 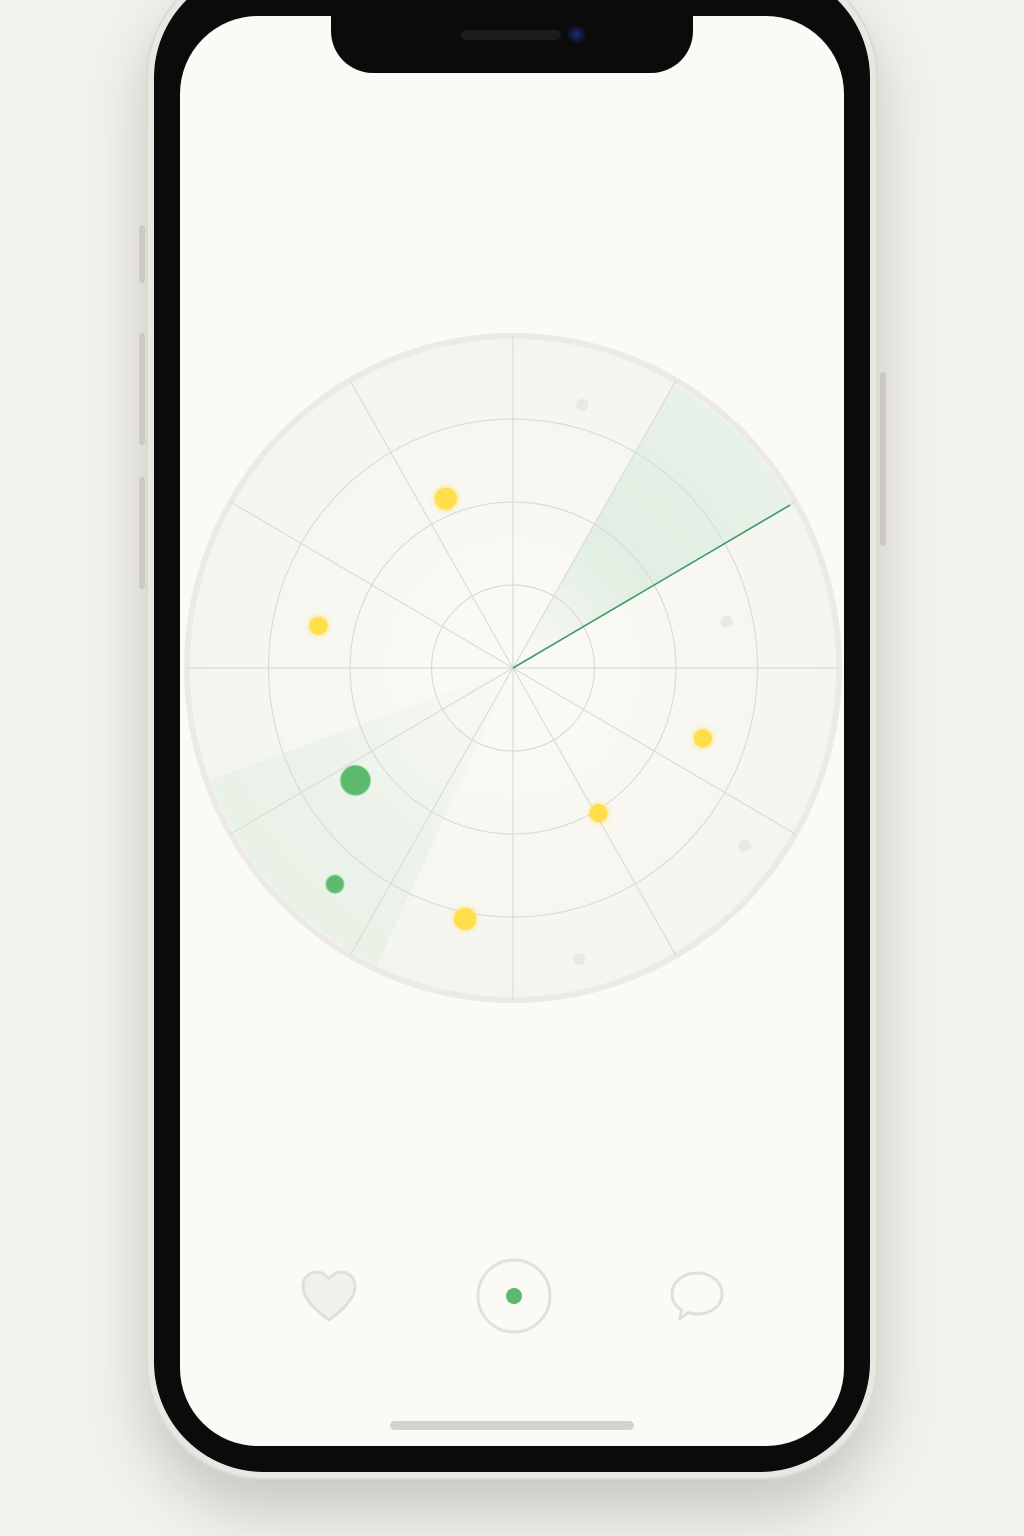 What do you see at coordinates (142, 533) in the screenshot?
I see `volume-down-button` at bounding box center [142, 533].